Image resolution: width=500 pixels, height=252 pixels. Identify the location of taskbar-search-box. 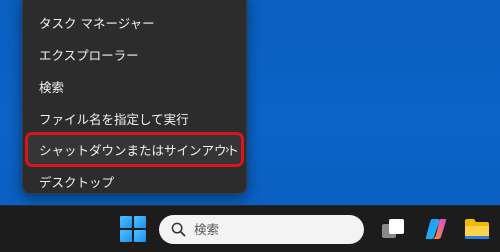
(261, 229).